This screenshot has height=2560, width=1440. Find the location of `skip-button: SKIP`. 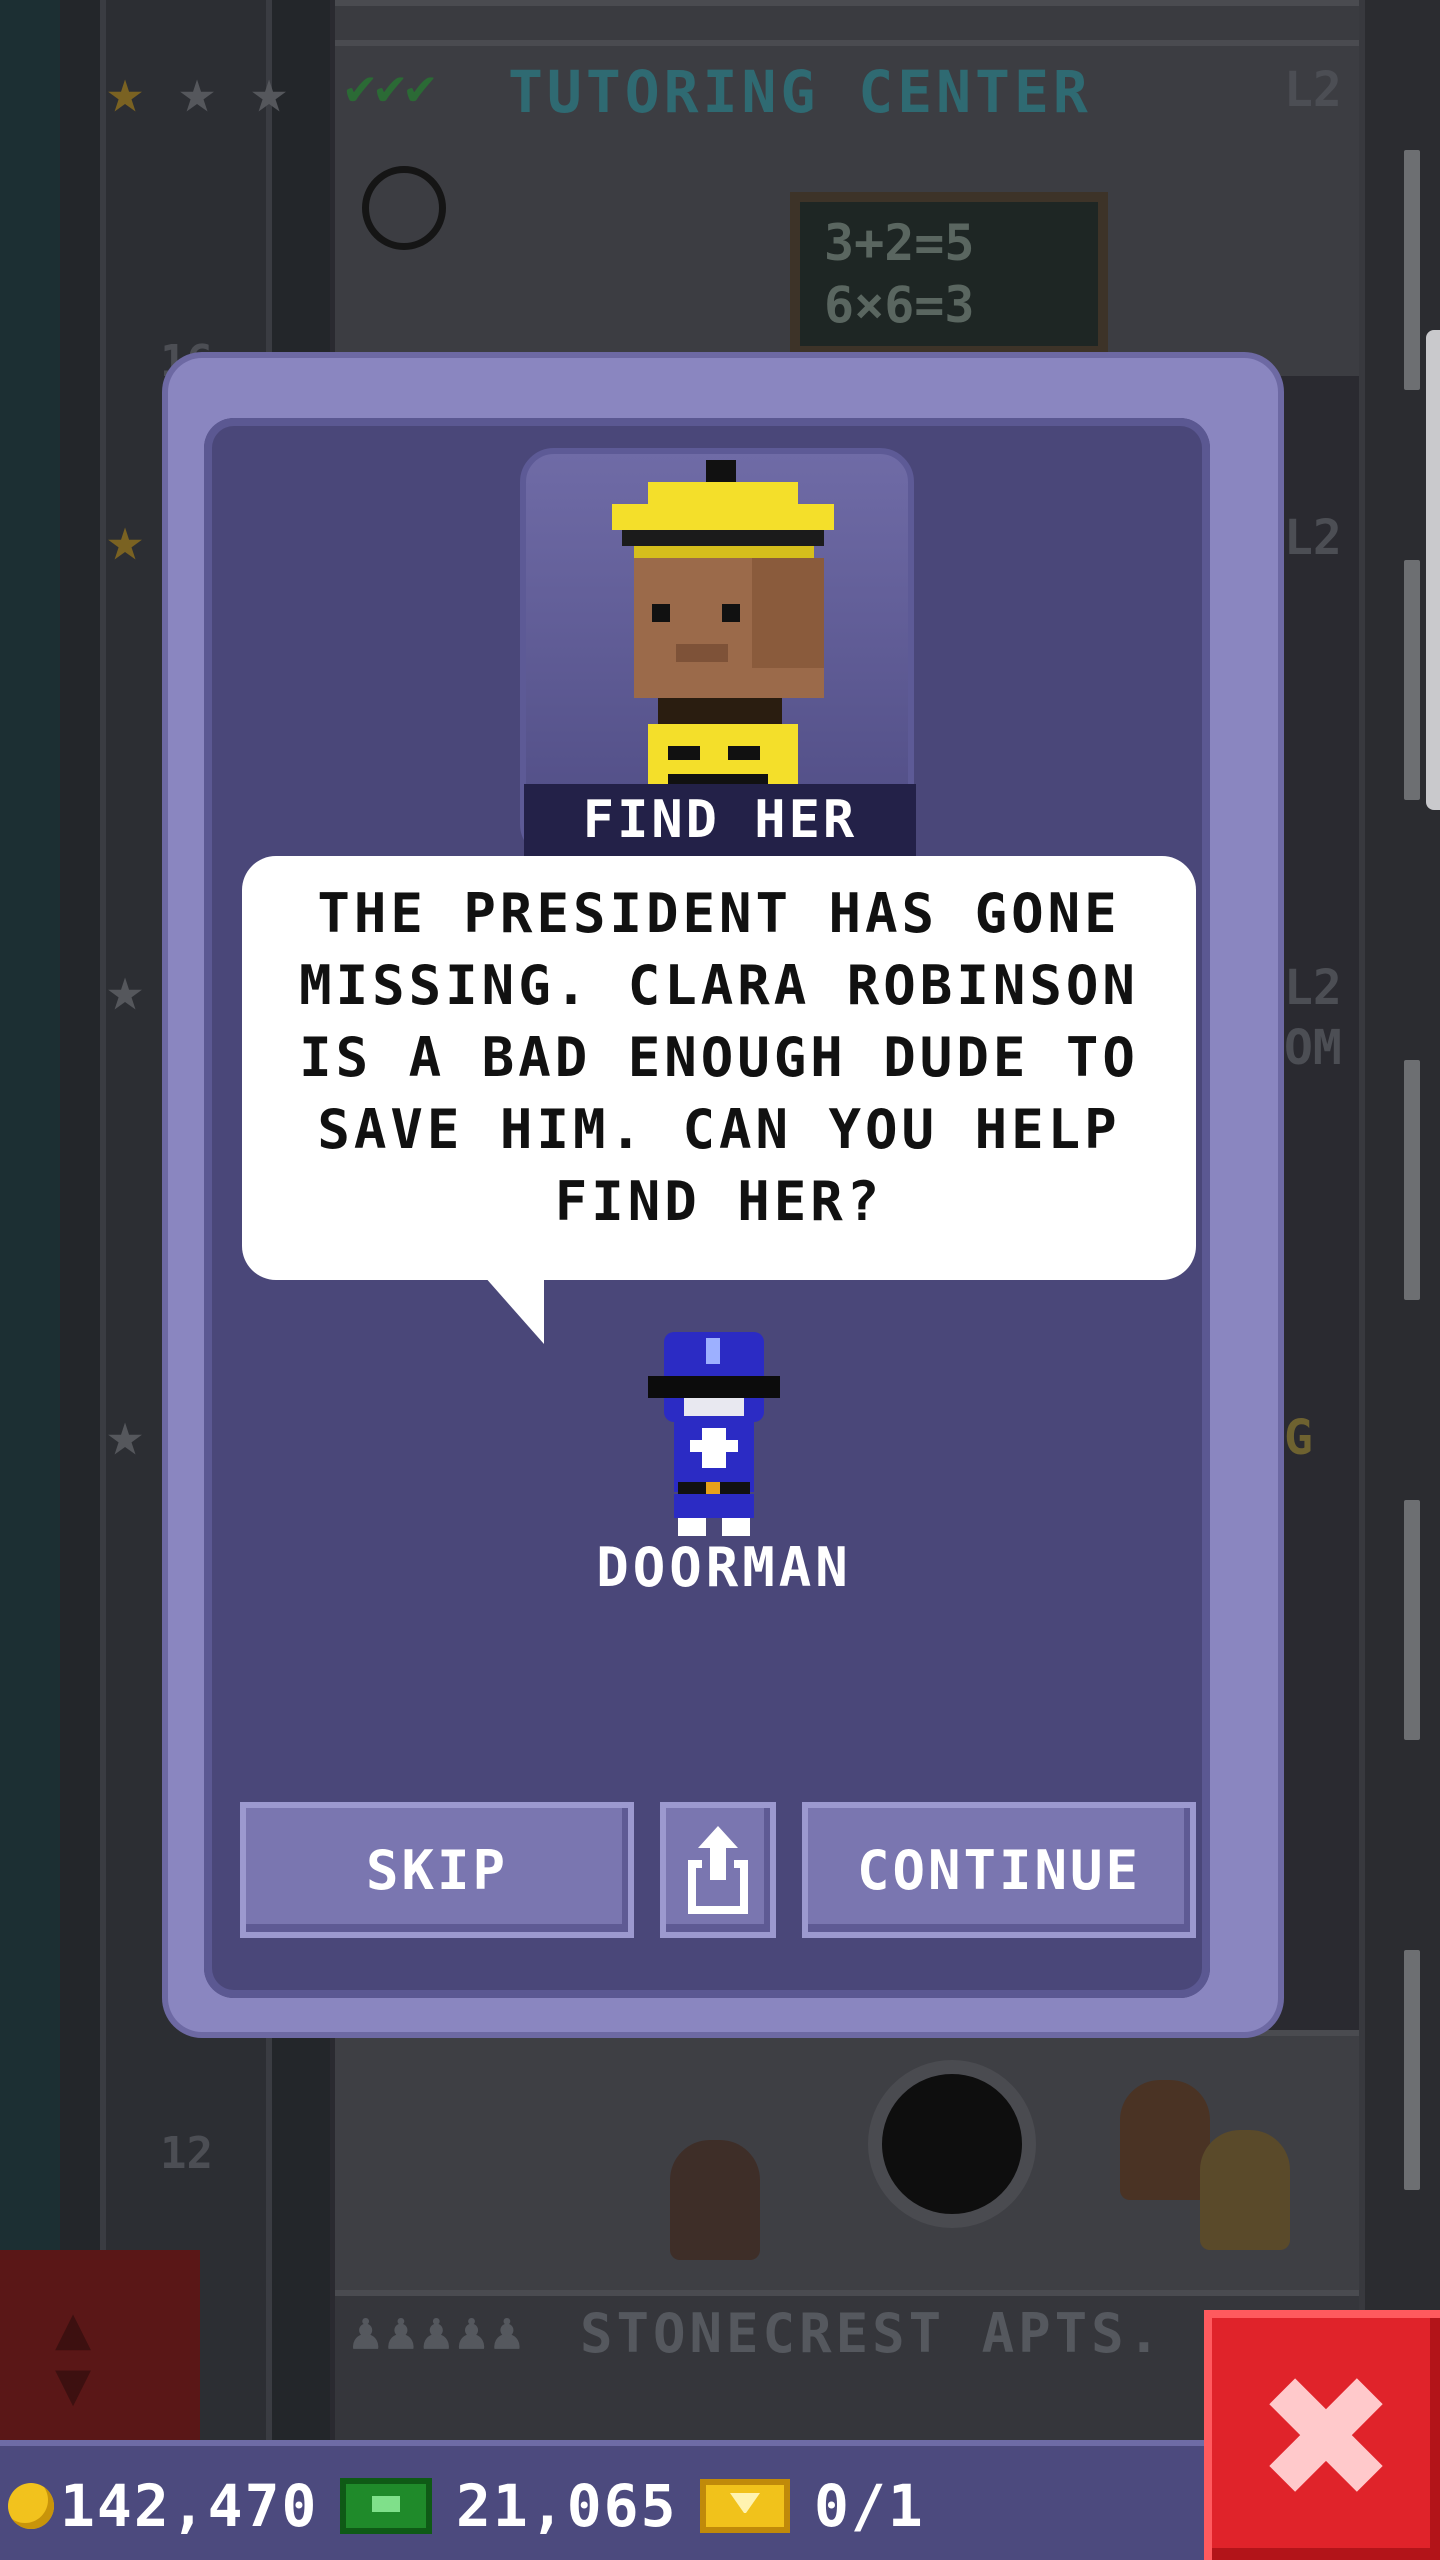

skip-button: SKIP is located at coordinates (437, 1870).